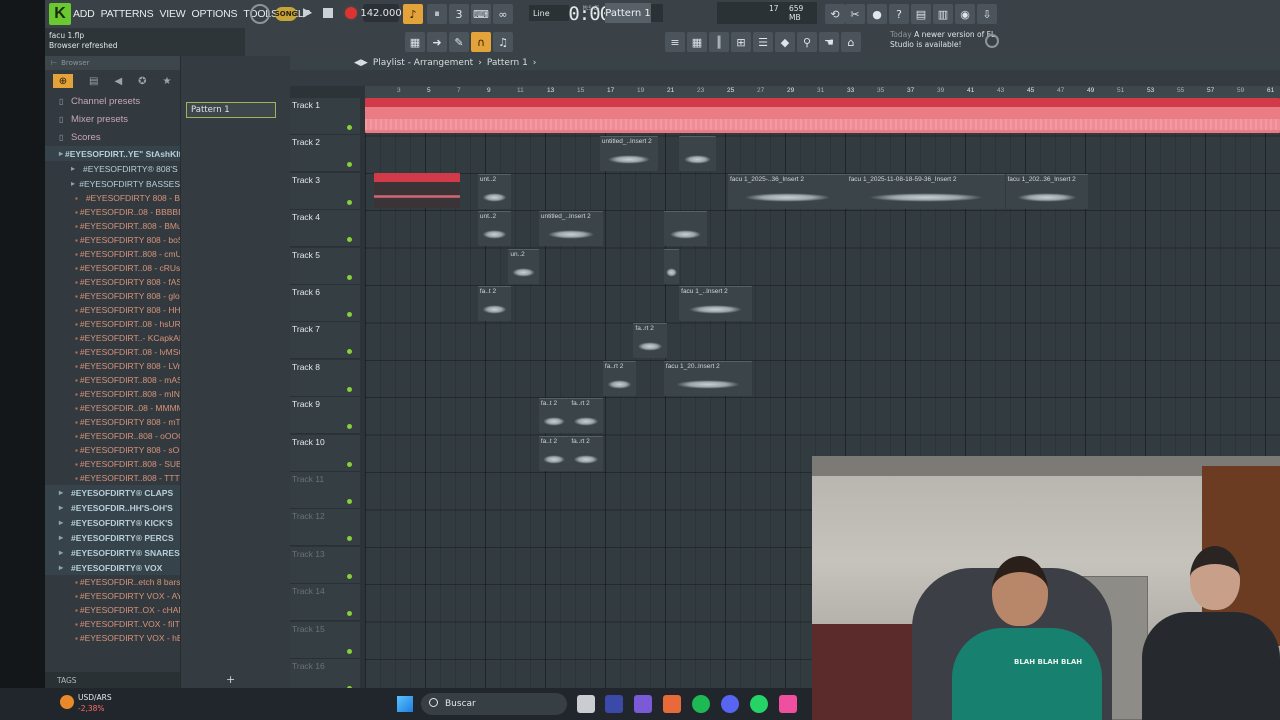  Describe the element at coordinates (112, 240) in the screenshot. I see `browser-file-item: ▪ #EYESOFDIRTY 808 - boSS` at that location.